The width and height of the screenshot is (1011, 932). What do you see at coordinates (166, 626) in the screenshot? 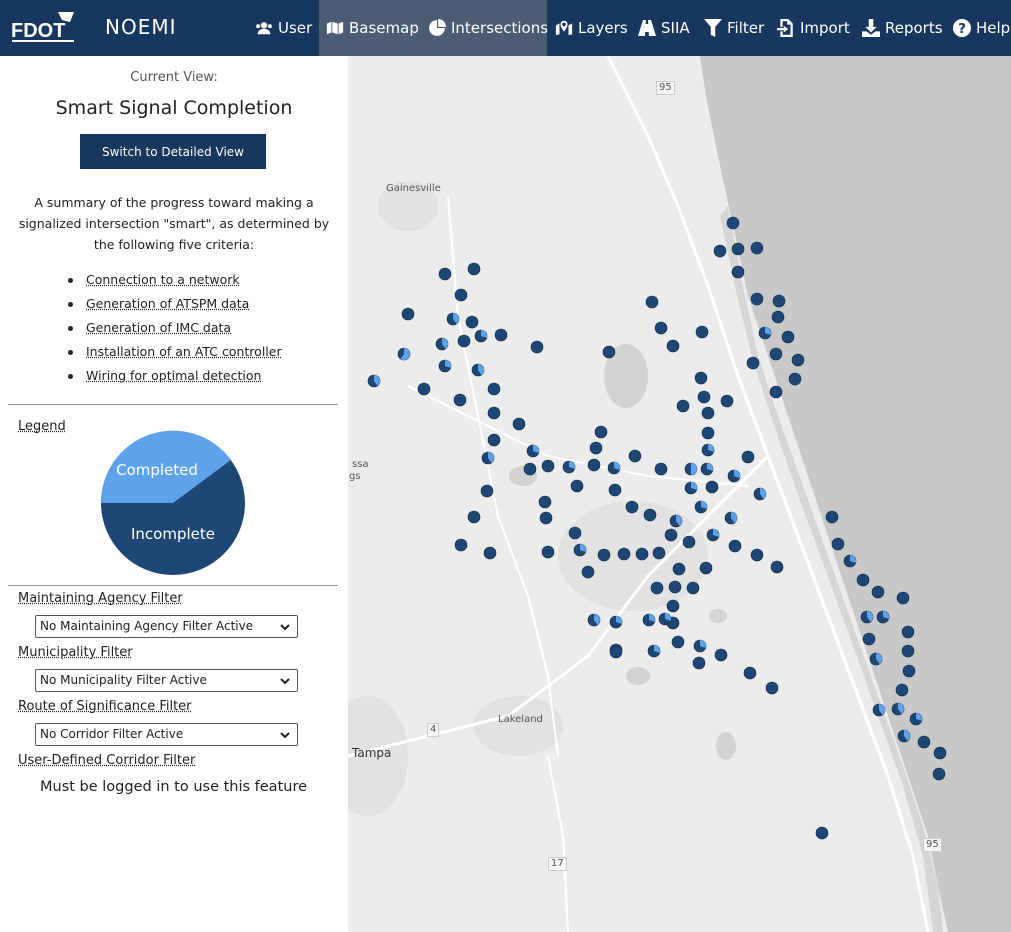
I see `maintaining-agency-select: No Maintaining Agency Filter Active` at bounding box center [166, 626].